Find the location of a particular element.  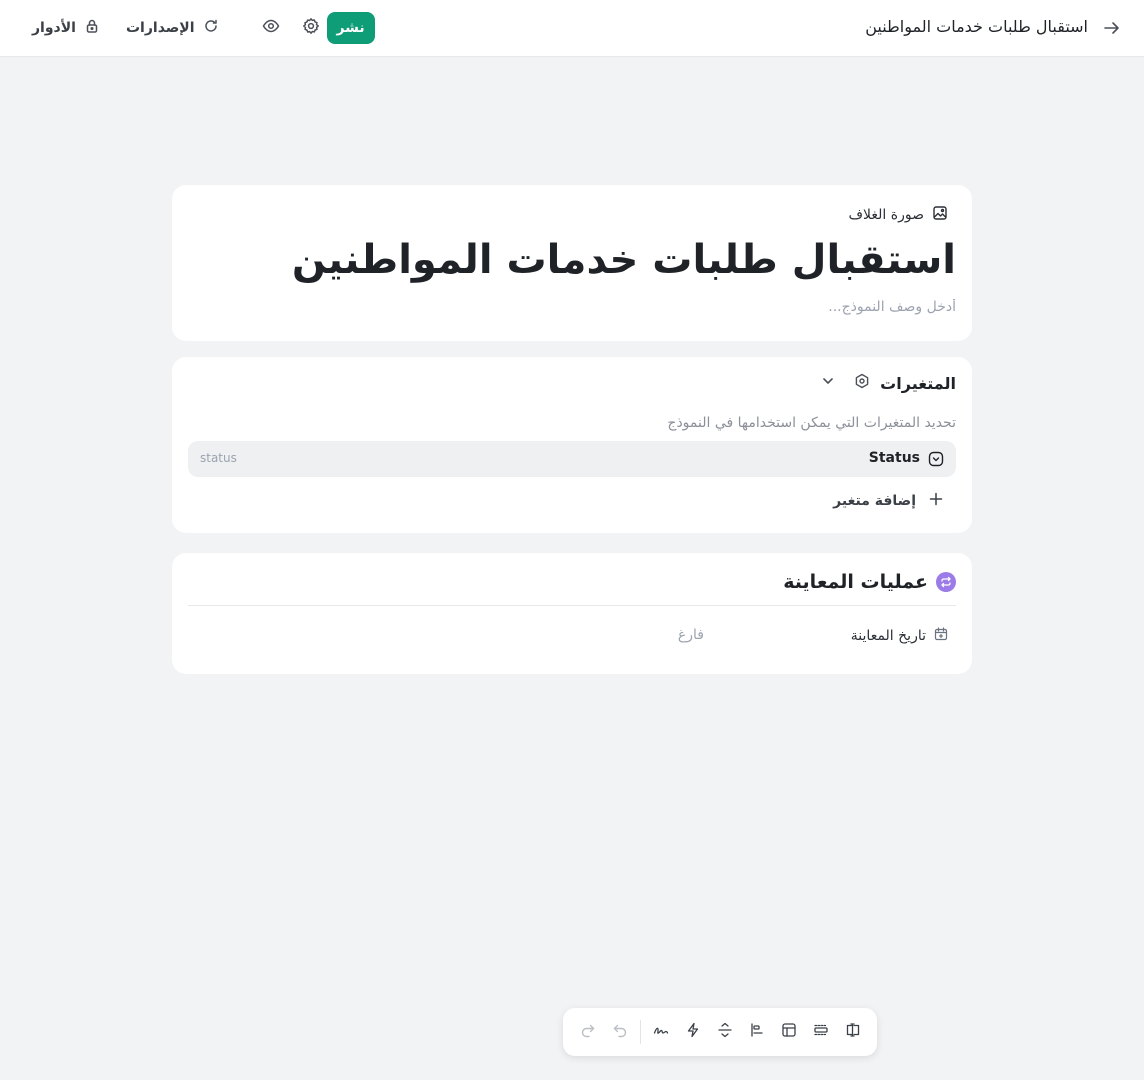

preview-button is located at coordinates (271, 28).